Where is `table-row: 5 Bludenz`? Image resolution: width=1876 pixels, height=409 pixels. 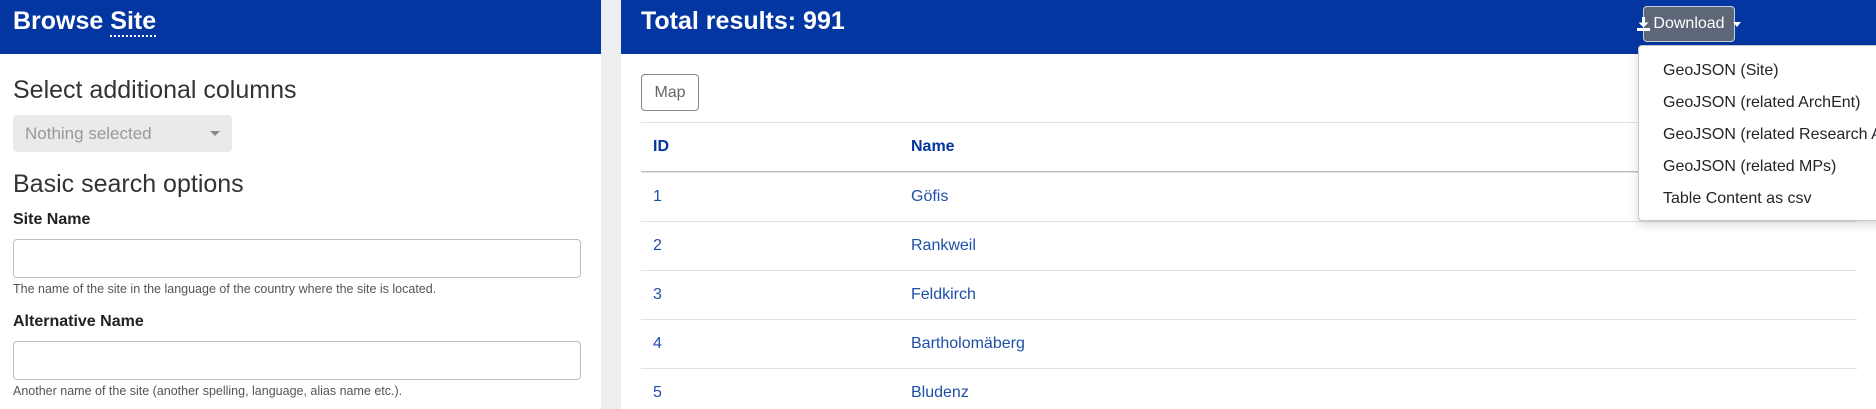 table-row: 5 Bludenz is located at coordinates (1249, 388).